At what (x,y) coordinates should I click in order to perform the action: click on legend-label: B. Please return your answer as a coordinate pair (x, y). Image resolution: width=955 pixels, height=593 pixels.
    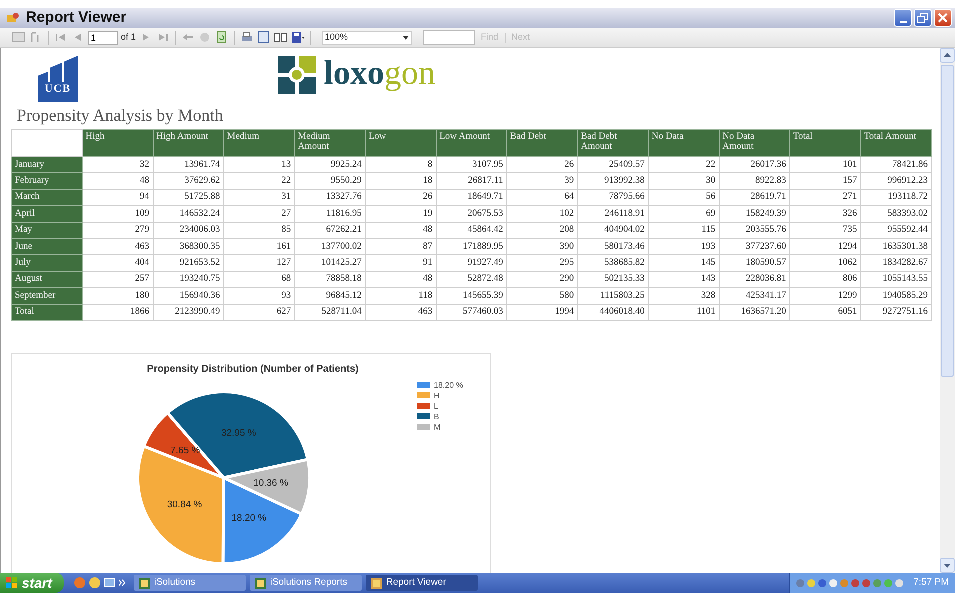
    Looking at the image, I should click on (437, 417).